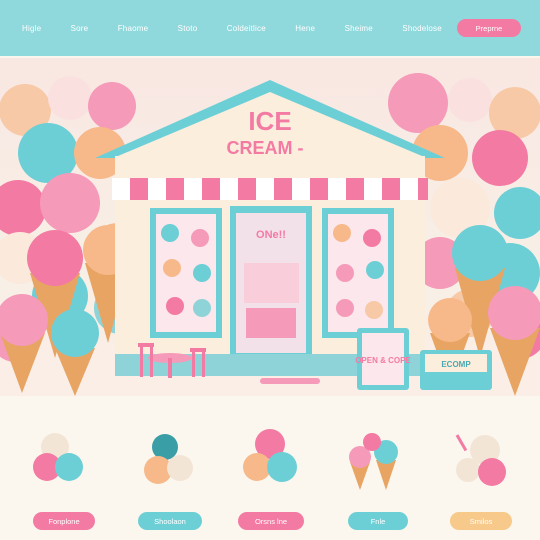 The height and width of the screenshot is (540, 540). I want to click on nav-item-2: Sore, so click(80, 28).